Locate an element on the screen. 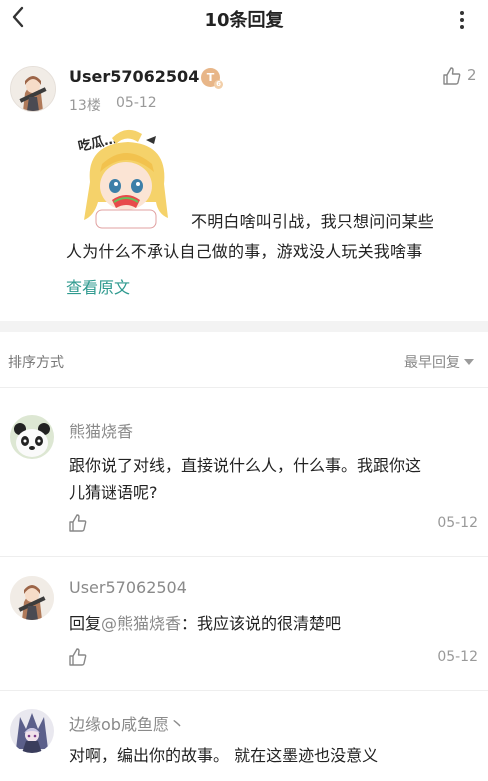 Image resolution: width=488 pixels, height=781 pixels. panda-avatar-icon is located at coordinates (32, 437).